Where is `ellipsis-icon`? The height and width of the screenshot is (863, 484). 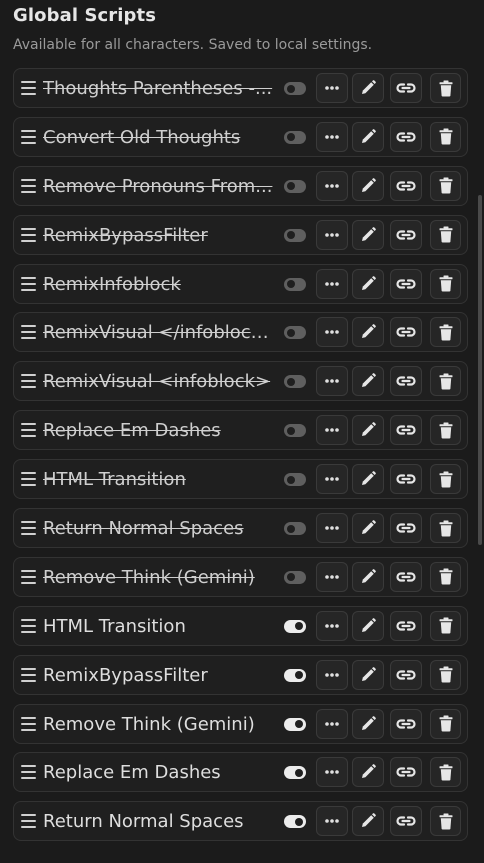 ellipsis-icon is located at coordinates (332, 675).